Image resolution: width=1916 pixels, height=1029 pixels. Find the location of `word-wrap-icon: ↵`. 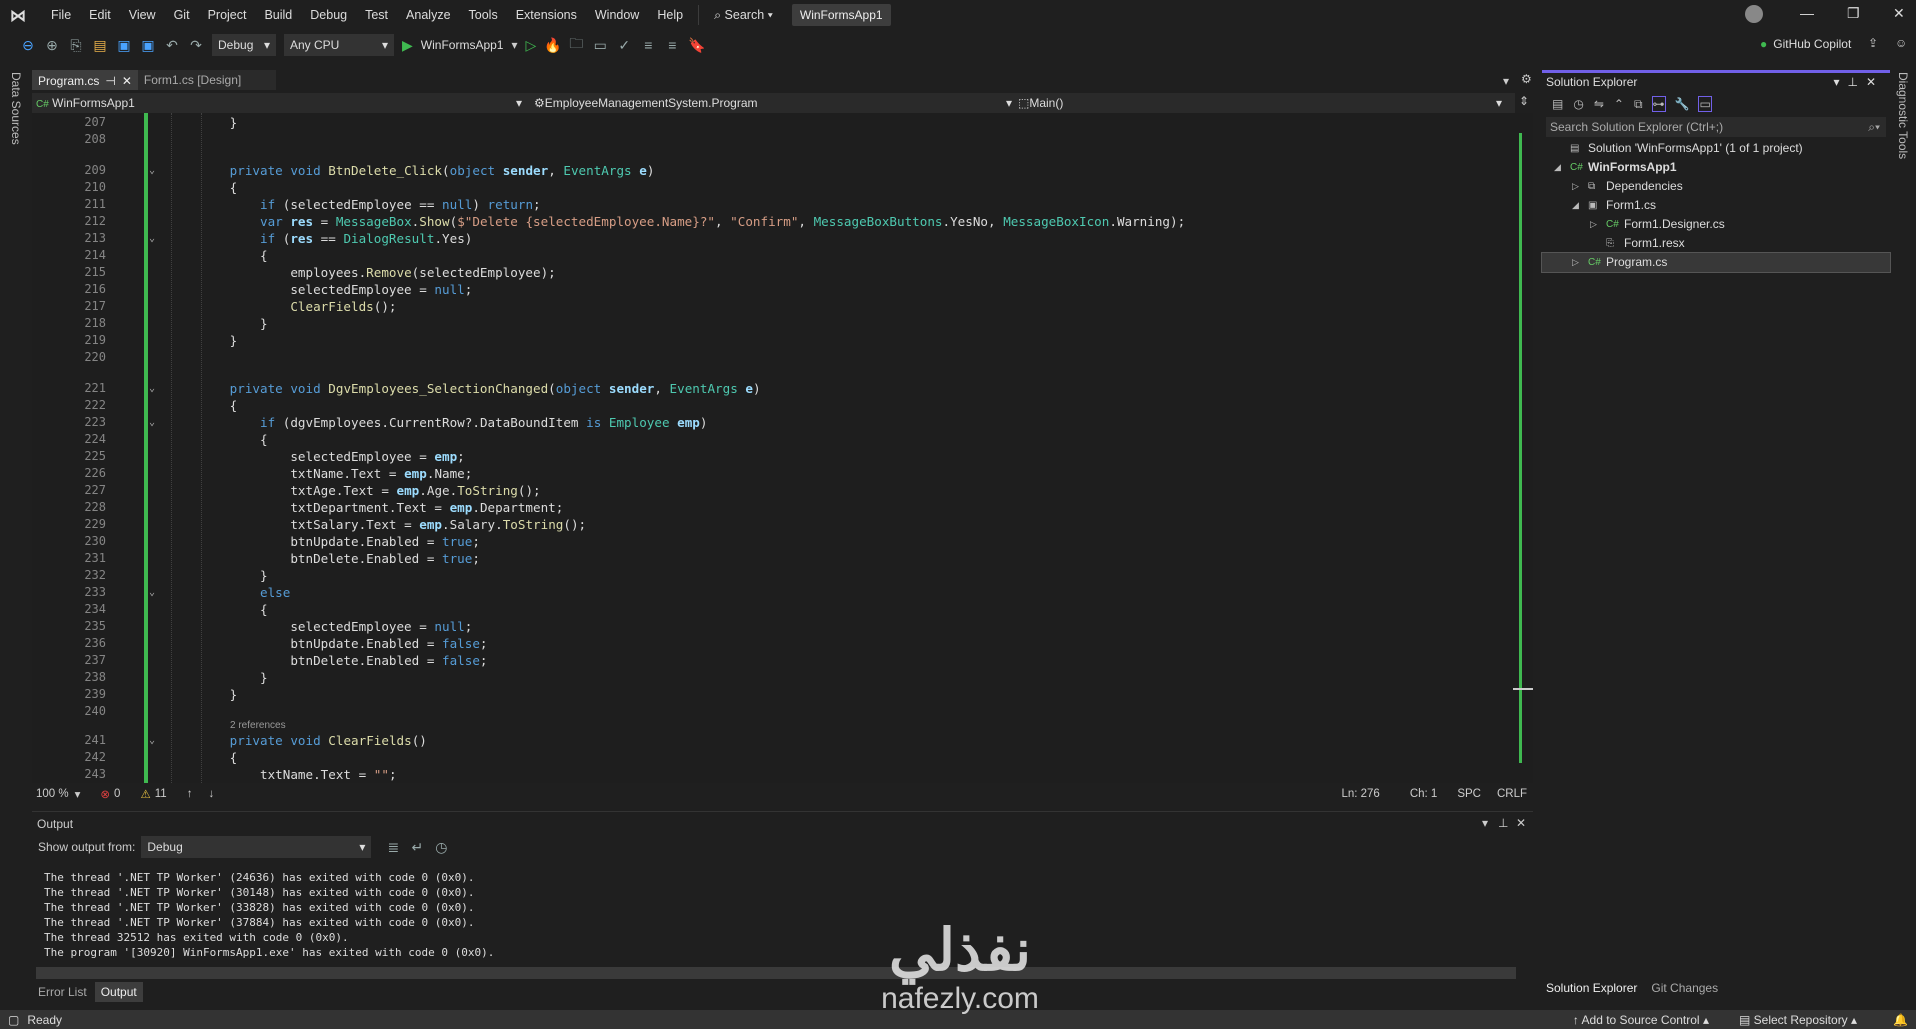

word-wrap-icon: ↵ is located at coordinates (417, 847).